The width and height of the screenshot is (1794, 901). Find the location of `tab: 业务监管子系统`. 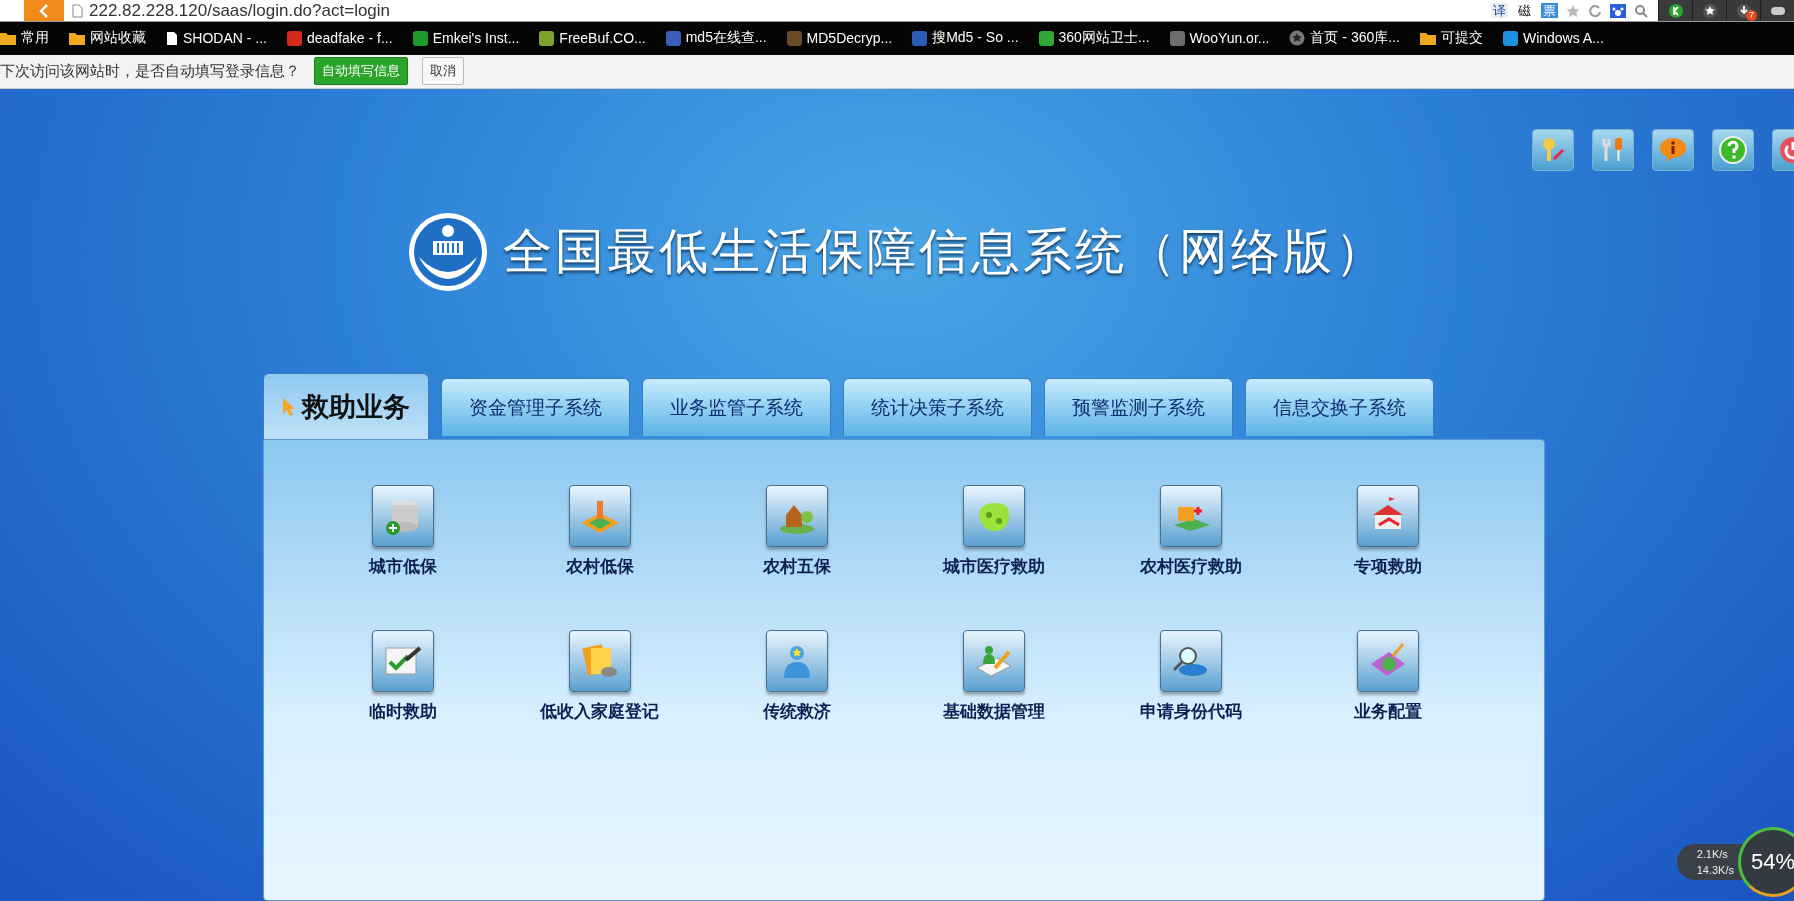

tab: 业务监管子系统 is located at coordinates (736, 407).